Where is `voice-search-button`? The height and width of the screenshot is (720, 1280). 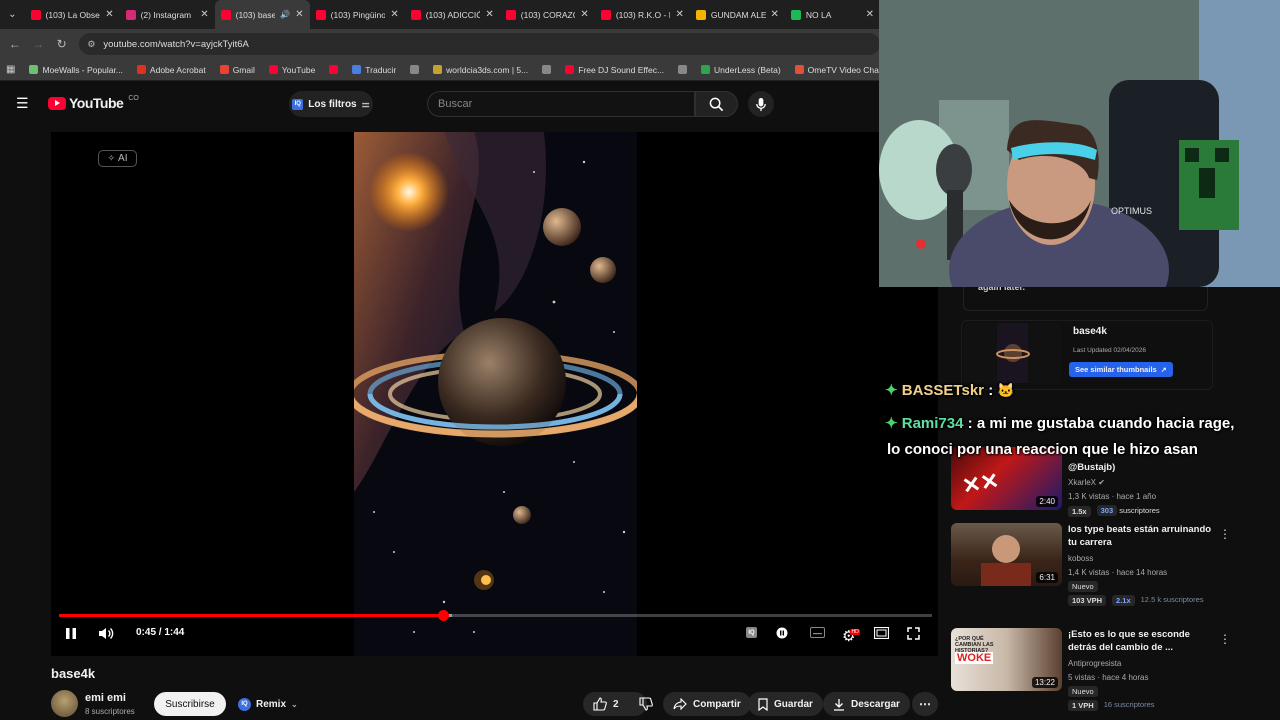 voice-search-button is located at coordinates (761, 104).